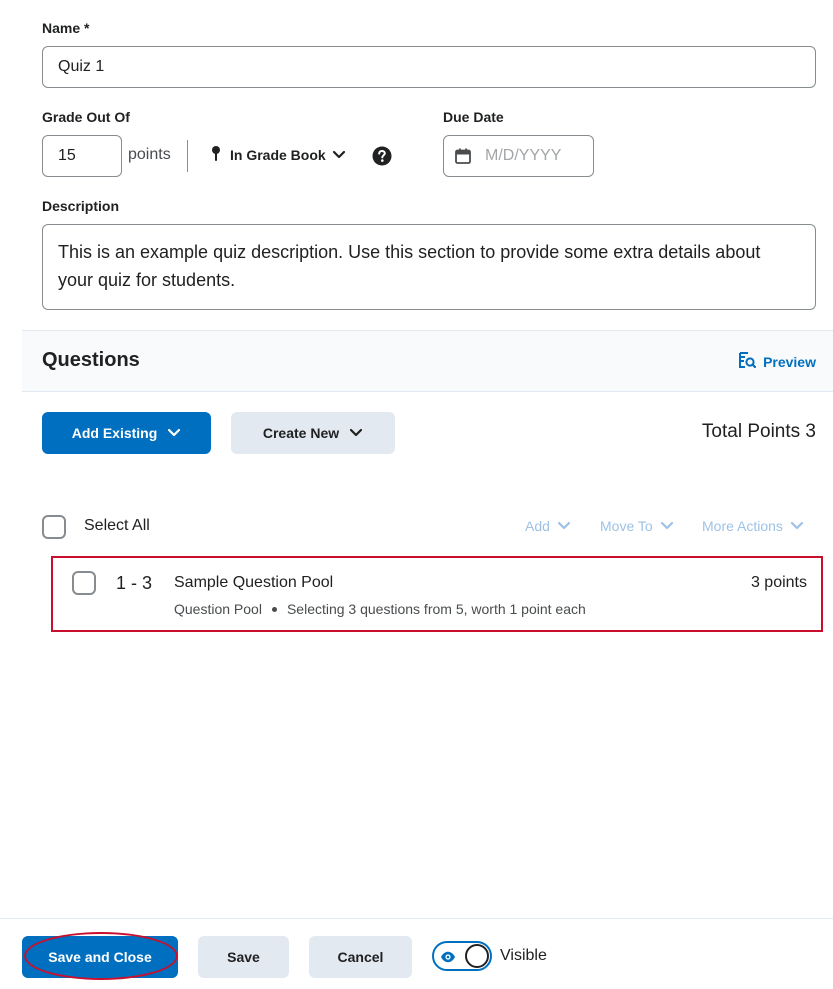  What do you see at coordinates (81, 206) in the screenshot?
I see `description-label: Description` at bounding box center [81, 206].